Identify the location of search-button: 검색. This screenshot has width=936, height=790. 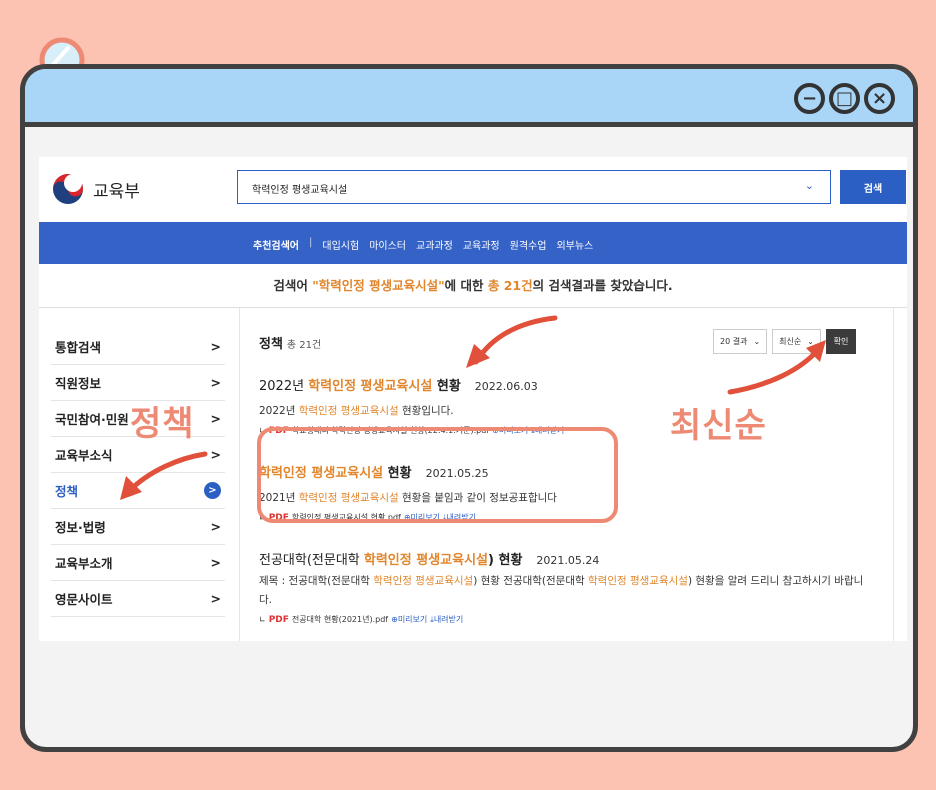
(873, 187).